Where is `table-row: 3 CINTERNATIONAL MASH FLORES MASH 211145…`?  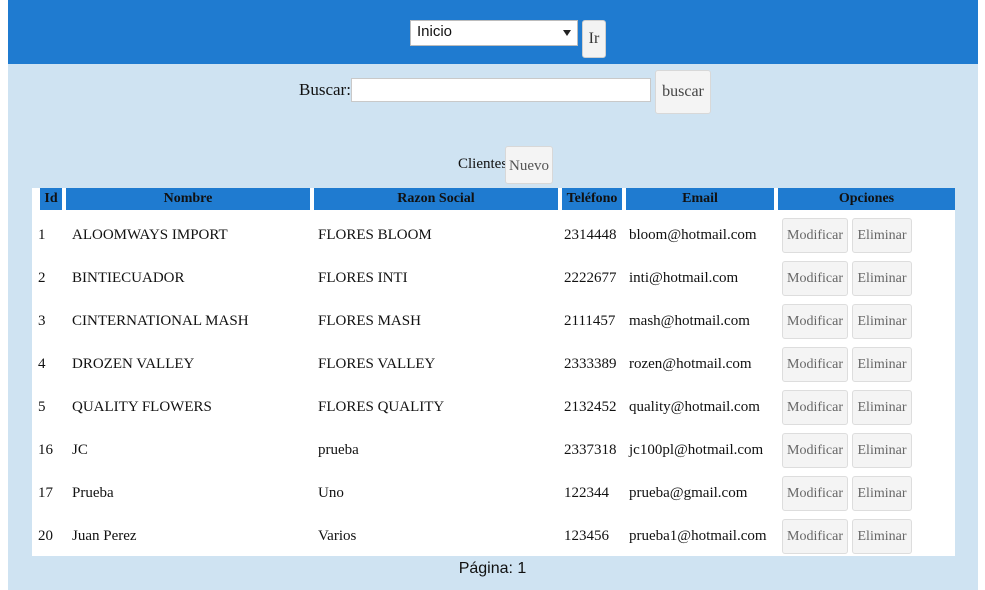
table-row: 3 CINTERNATIONAL MASH FLORES MASH 211145… is located at coordinates (493, 321).